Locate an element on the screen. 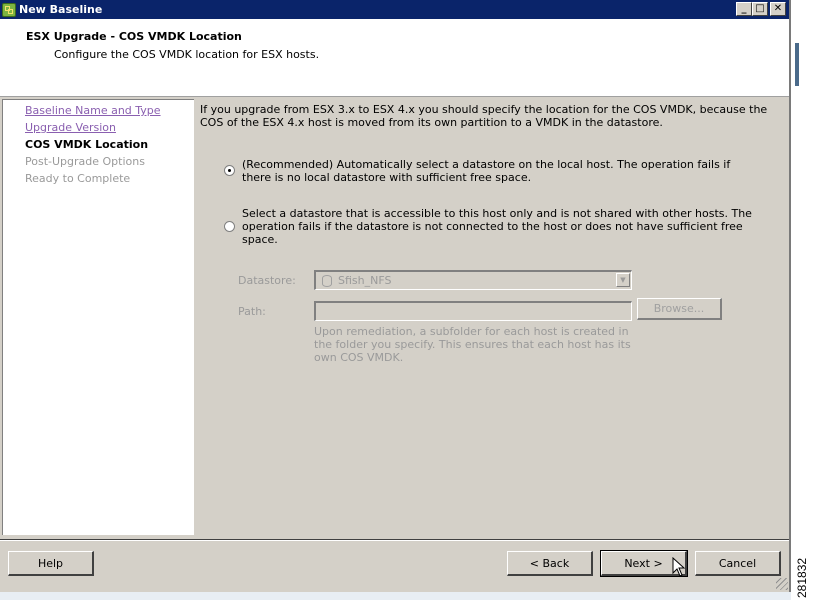 This screenshot has width=814, height=600. path-input is located at coordinates (473, 311).